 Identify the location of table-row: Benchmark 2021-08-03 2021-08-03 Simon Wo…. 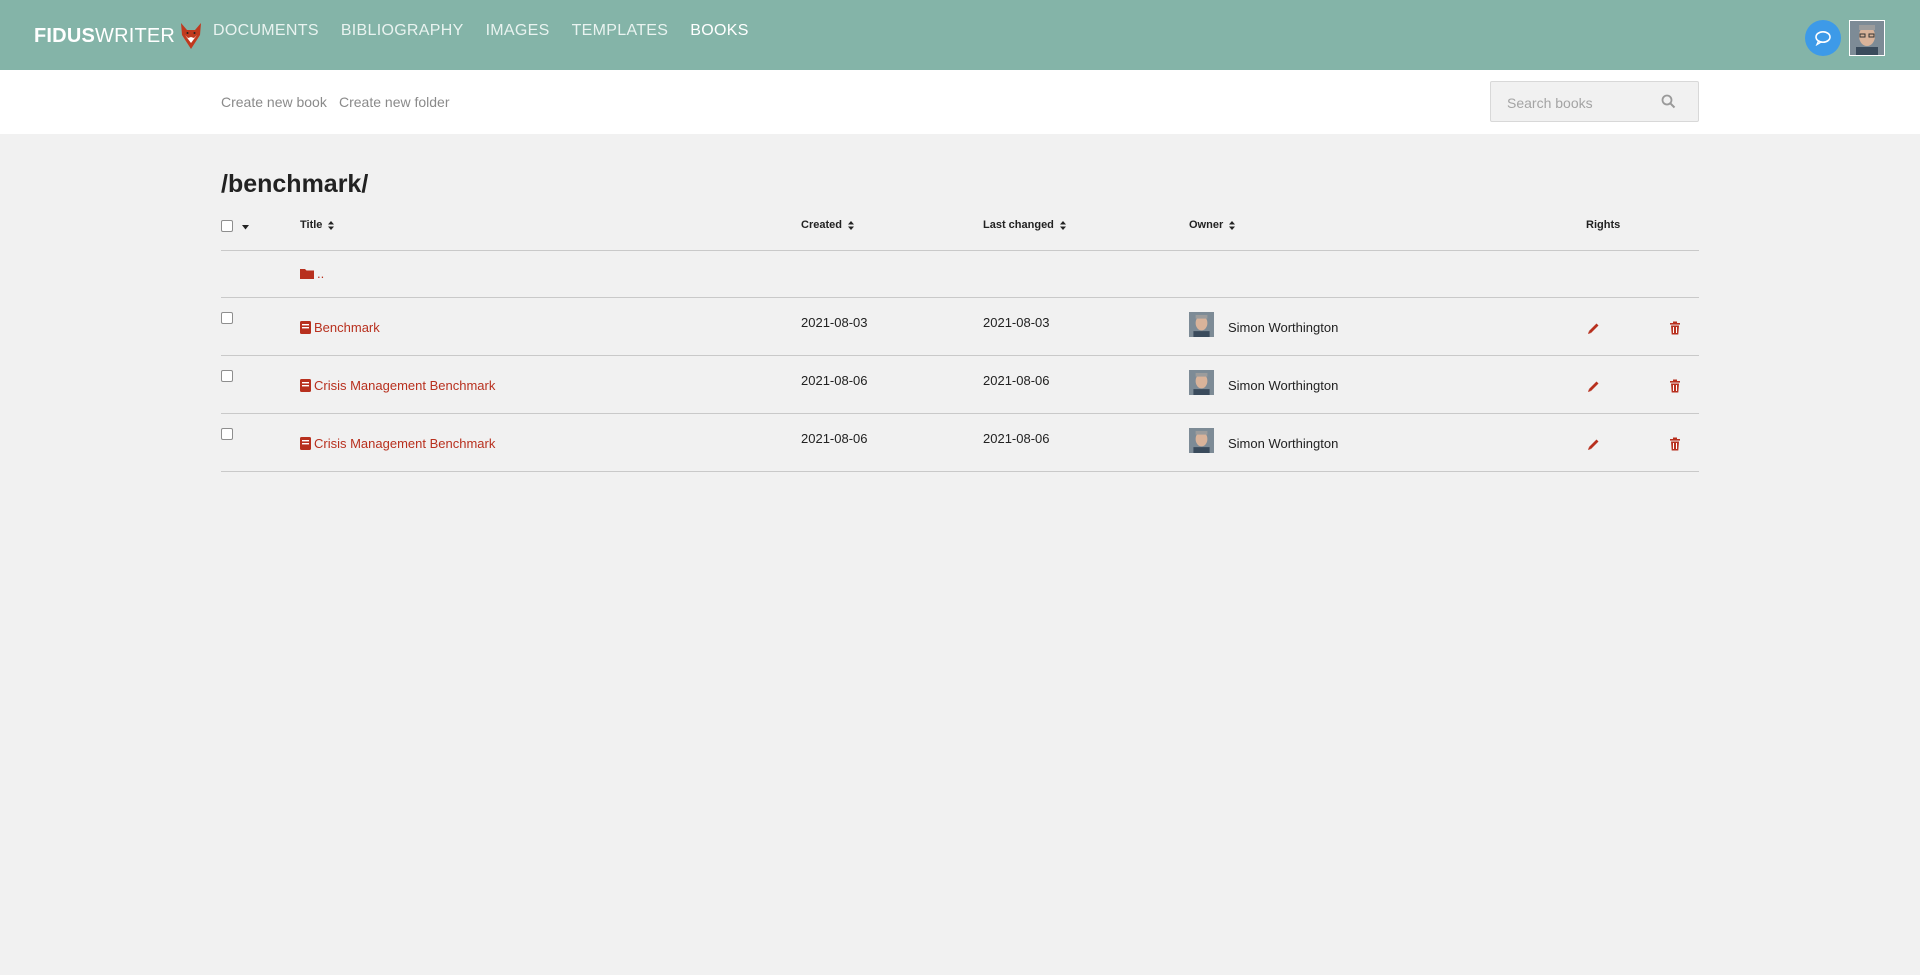
(960, 327).